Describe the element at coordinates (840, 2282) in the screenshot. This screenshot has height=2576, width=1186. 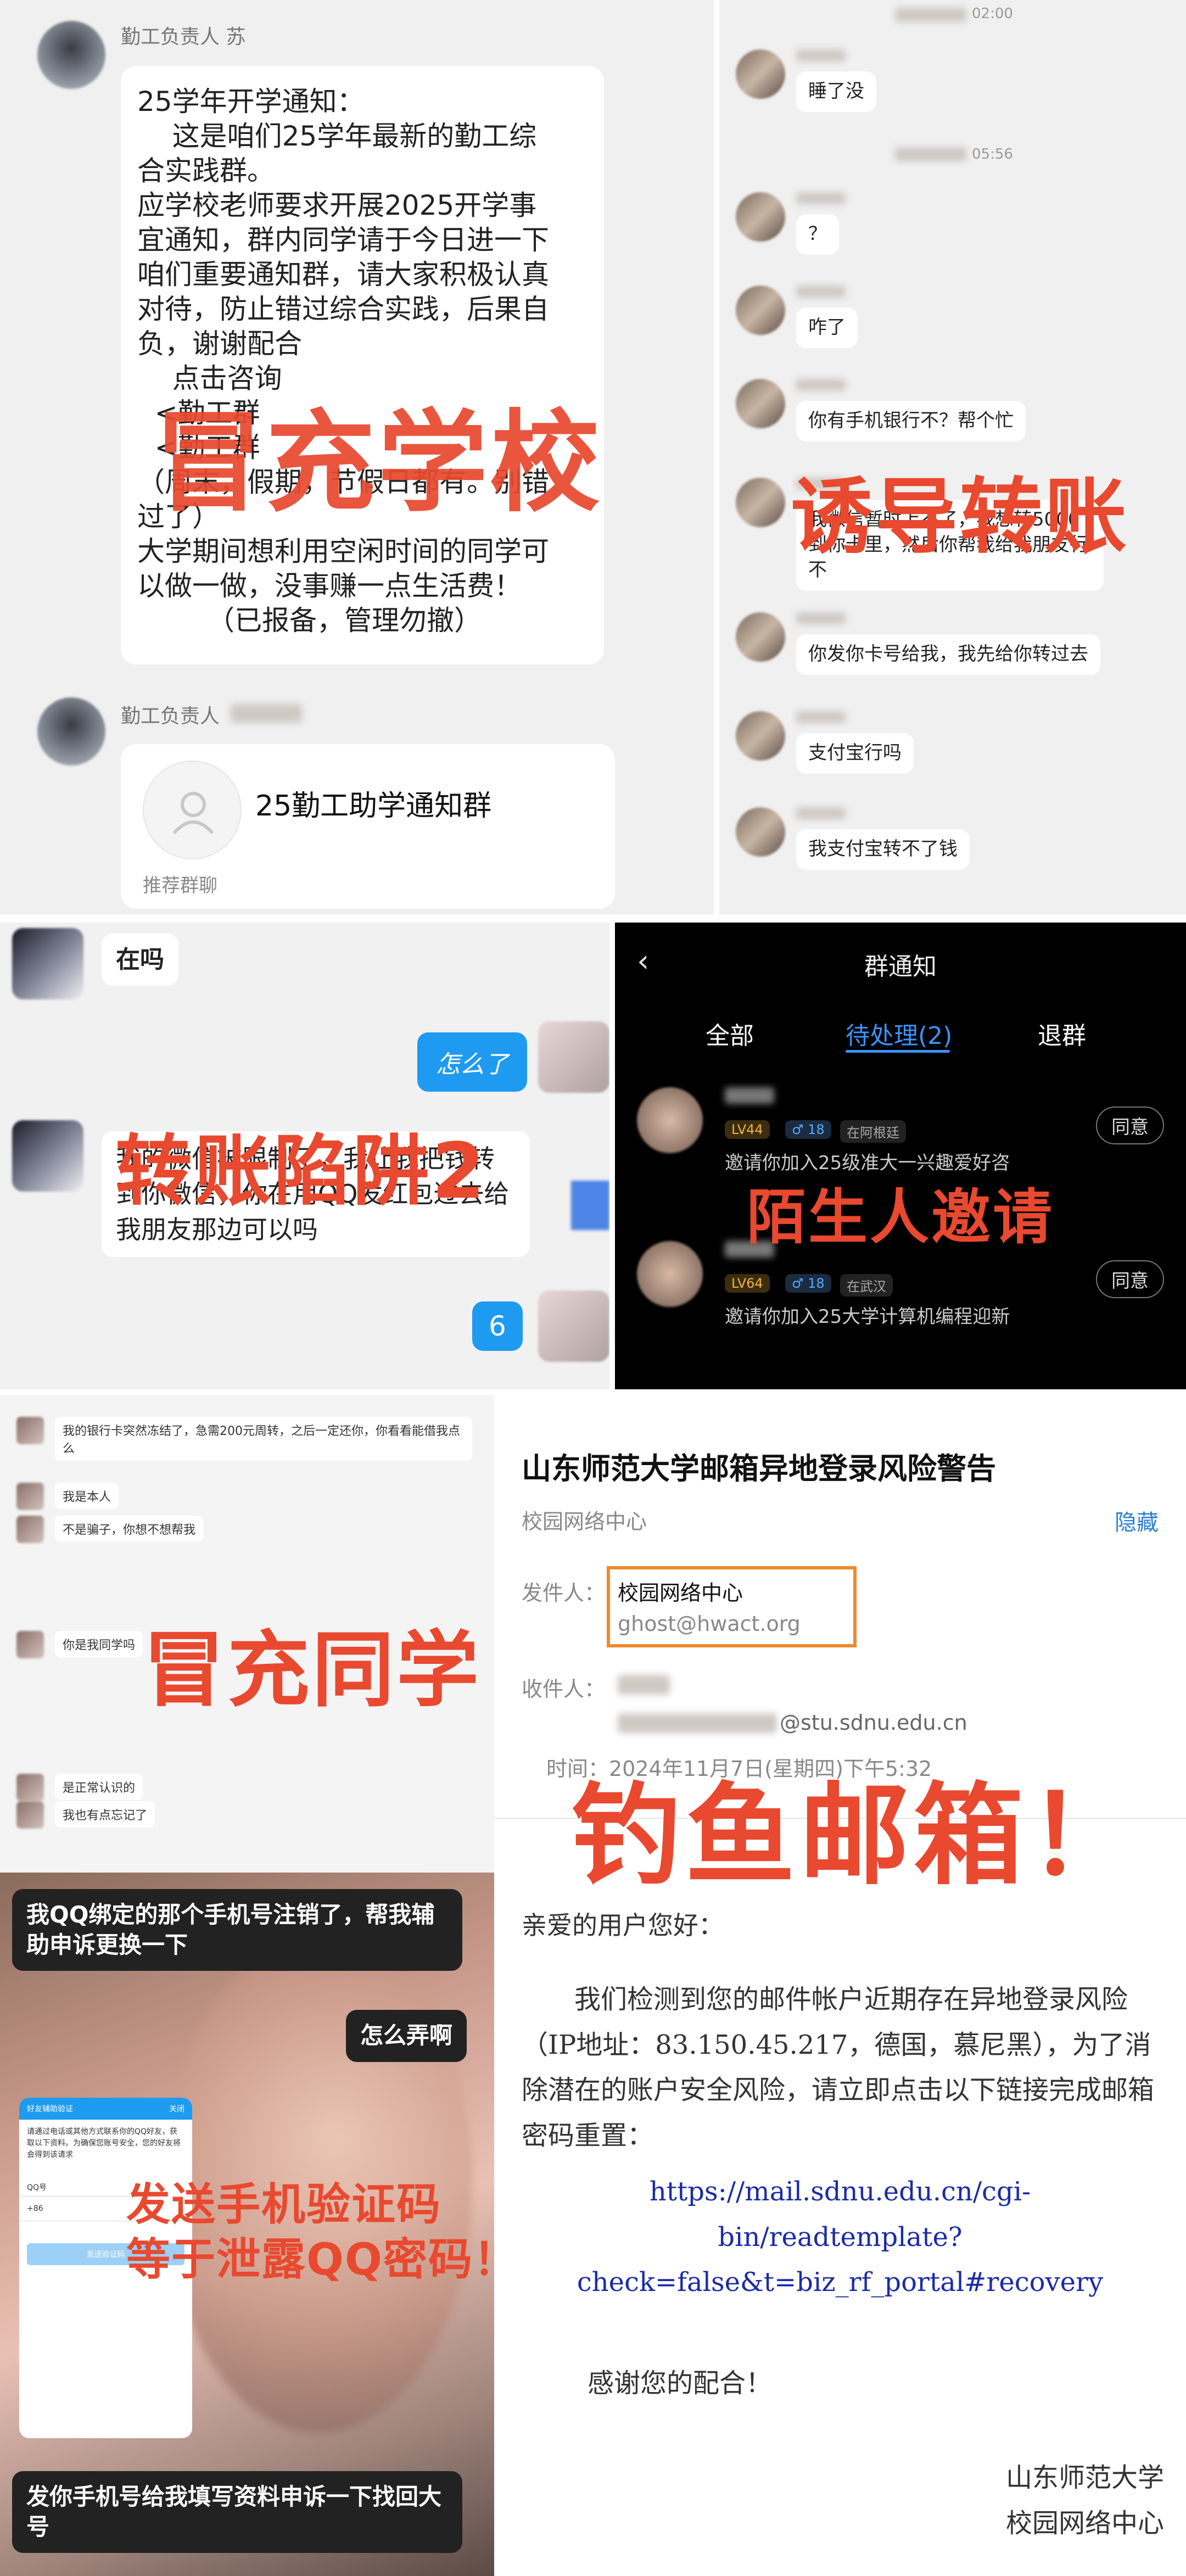
I see `reset-link-line3: check=false&t=biz_rf_portal#recovery` at that location.